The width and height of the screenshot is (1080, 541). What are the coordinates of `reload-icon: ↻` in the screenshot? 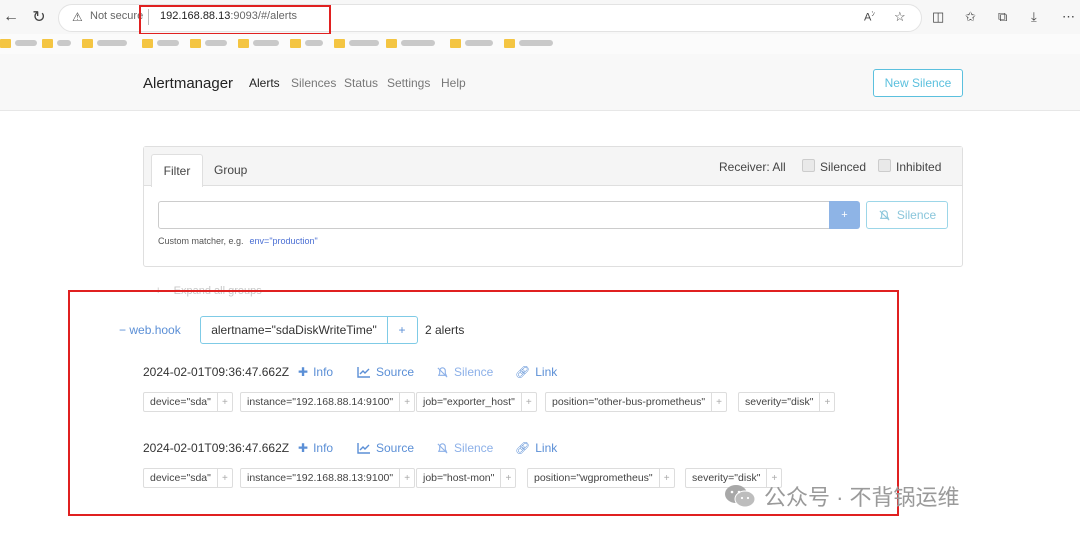 It's located at (39, 17).